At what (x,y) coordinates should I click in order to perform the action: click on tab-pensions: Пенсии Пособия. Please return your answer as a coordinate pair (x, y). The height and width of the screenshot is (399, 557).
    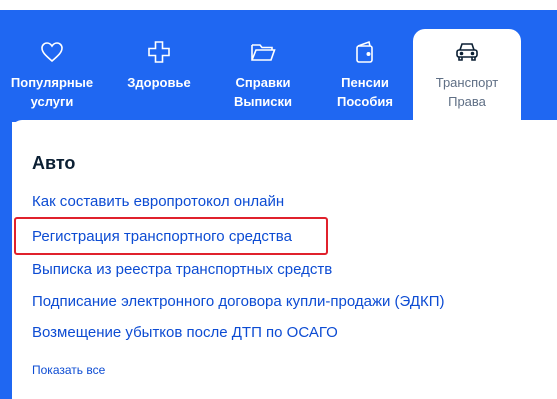
    Looking at the image, I should click on (365, 75).